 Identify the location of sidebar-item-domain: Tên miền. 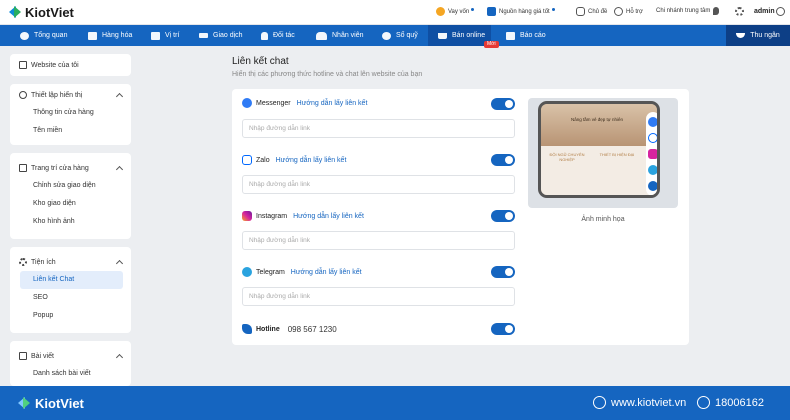
(70, 131).